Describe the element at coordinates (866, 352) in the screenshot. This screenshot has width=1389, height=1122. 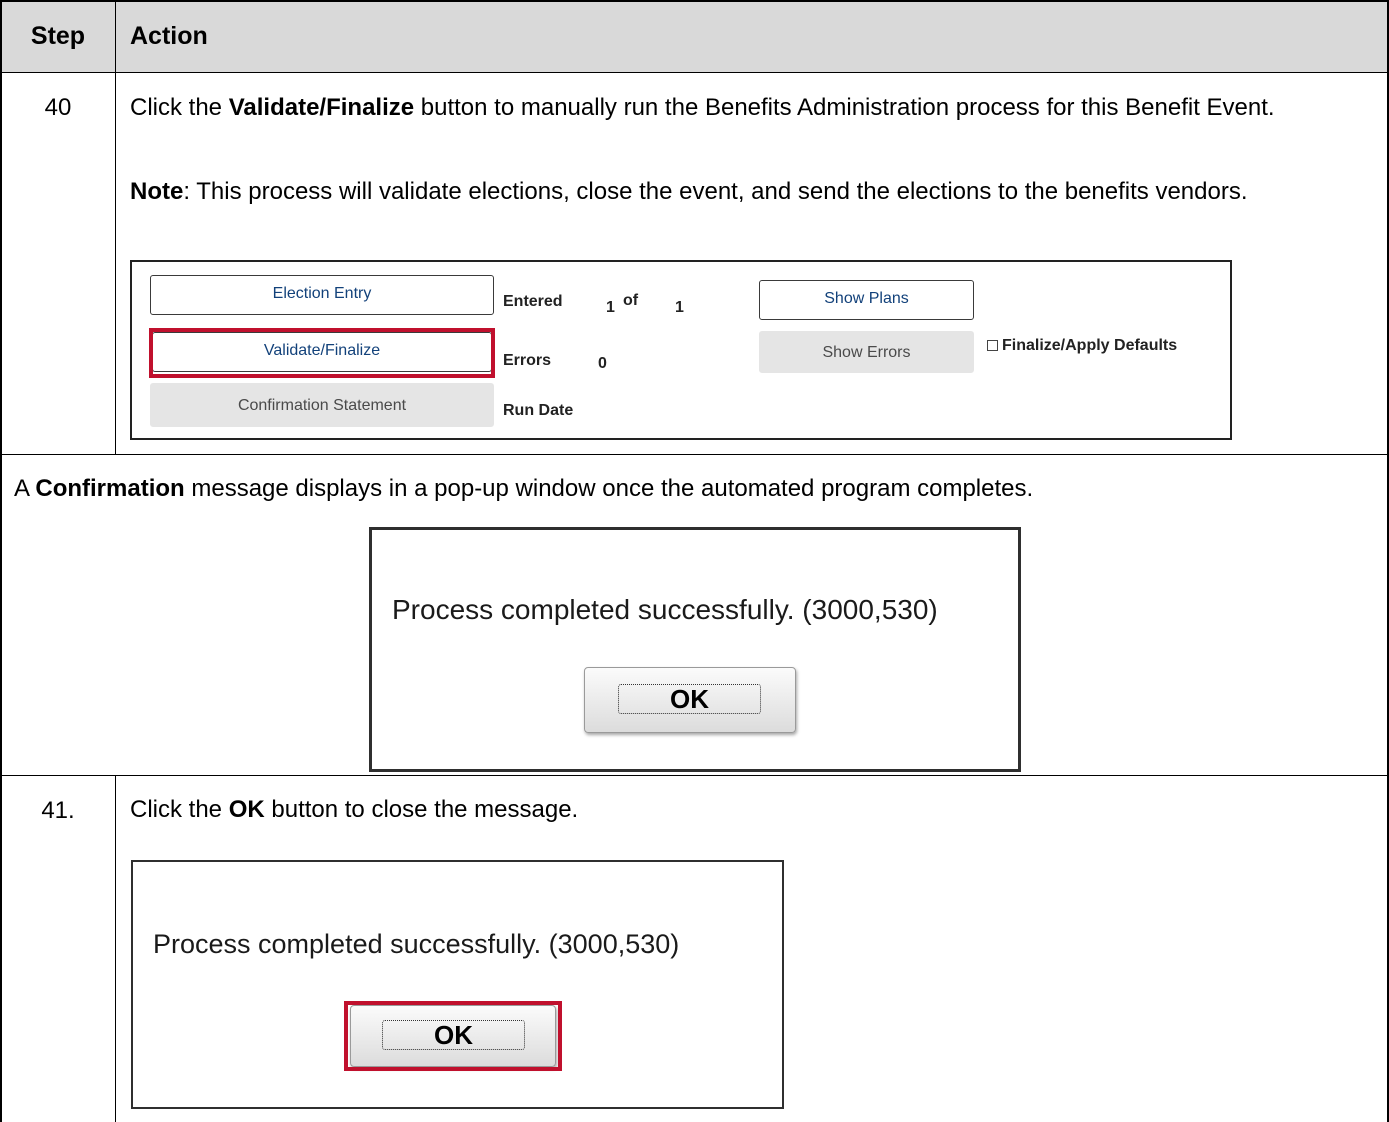
I see `show-errors-button: Show Errors` at that location.